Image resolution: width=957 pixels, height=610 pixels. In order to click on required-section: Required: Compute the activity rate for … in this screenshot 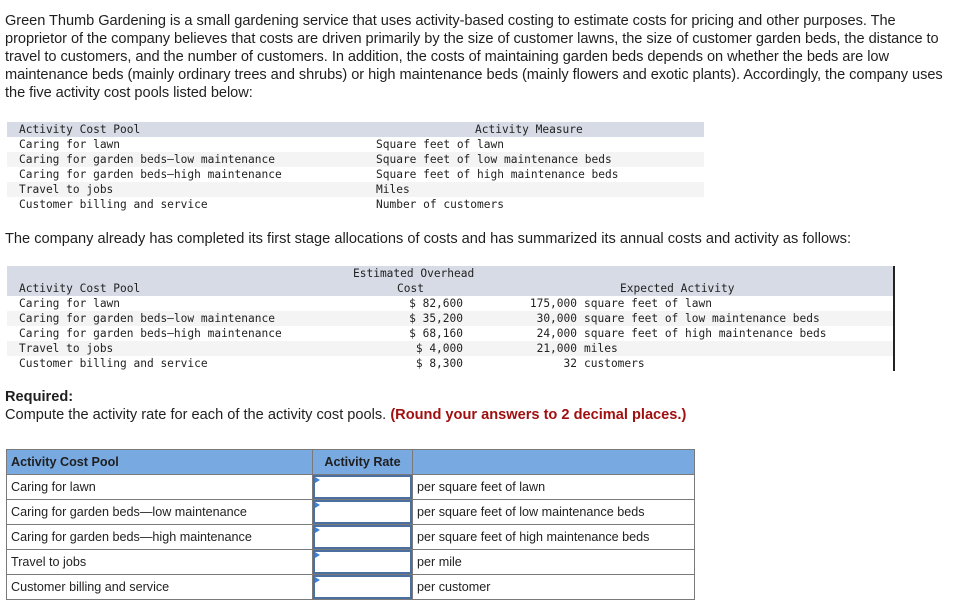, I will do `click(345, 406)`.